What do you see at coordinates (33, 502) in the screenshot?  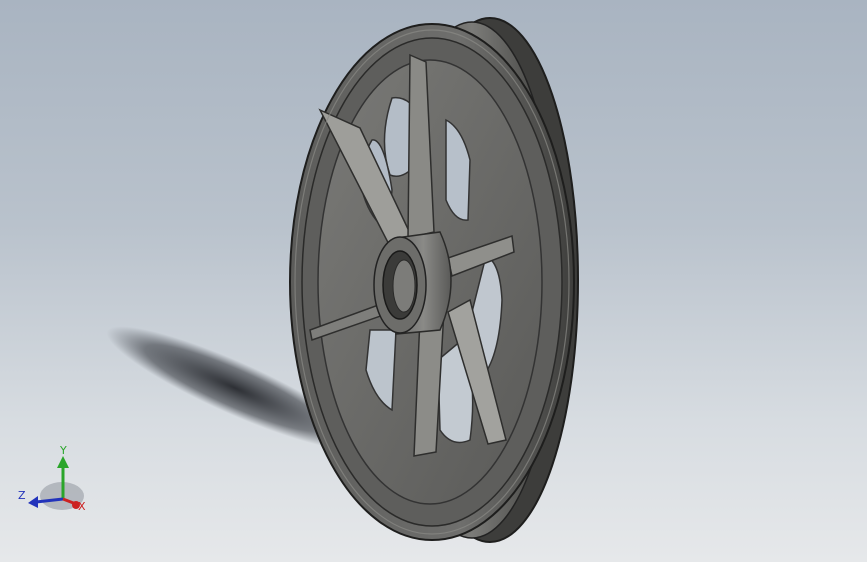 I see `z-axis-arrow` at bounding box center [33, 502].